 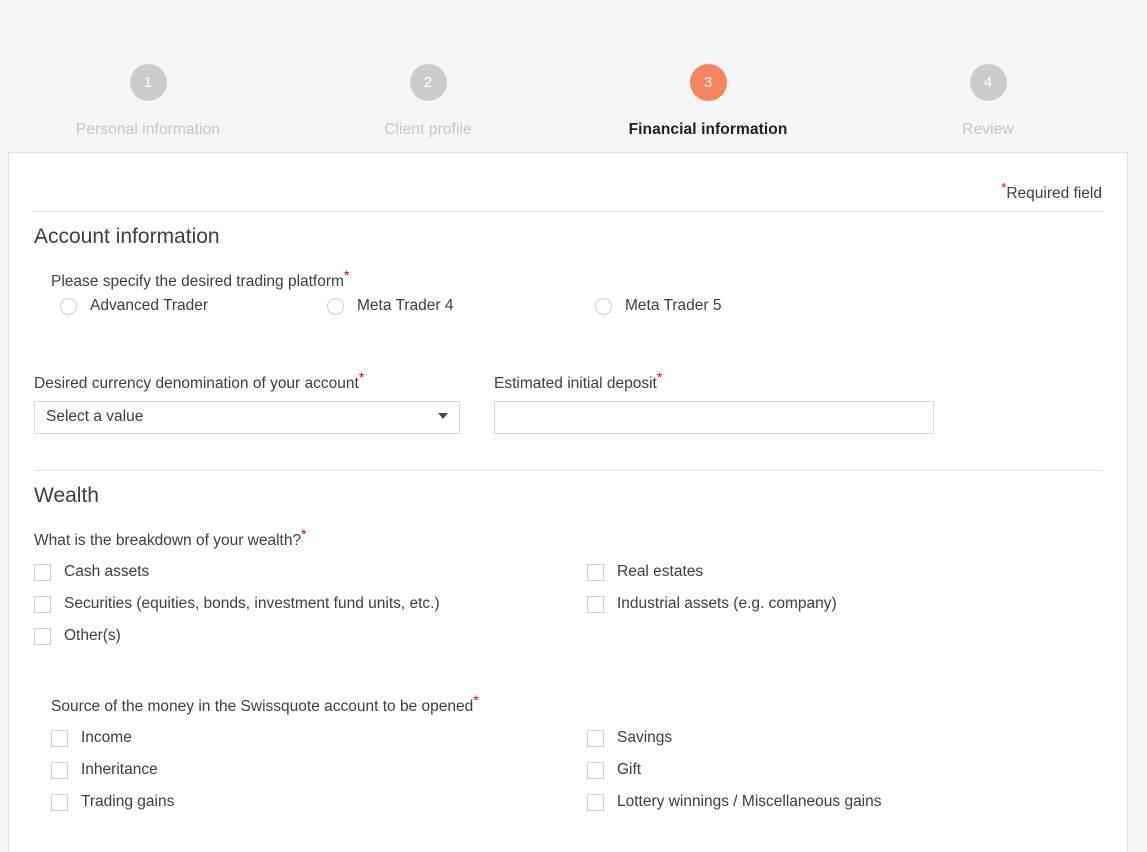 I want to click on checkbox-savings-label: Savings, so click(x=645, y=737).